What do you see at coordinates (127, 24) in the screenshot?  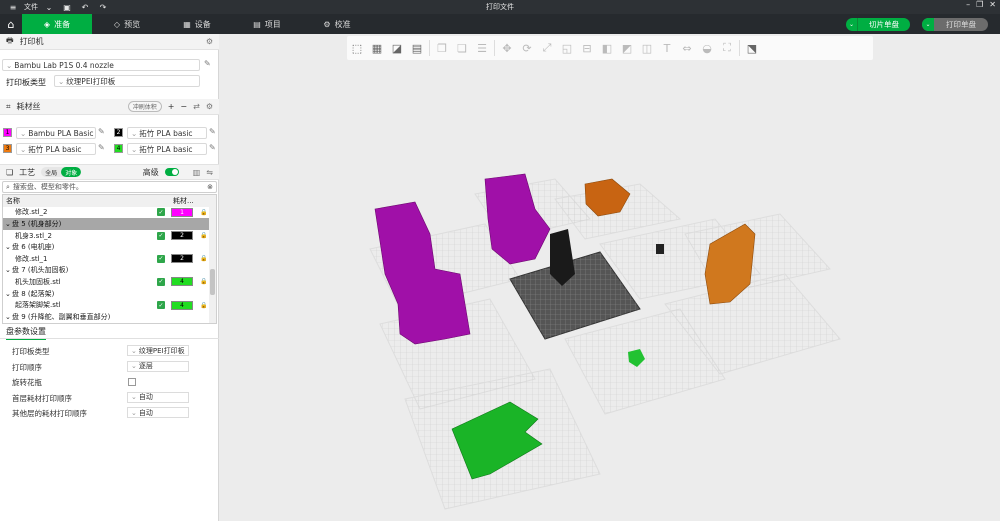 I see `tab-preview: ◇ 预览` at bounding box center [127, 24].